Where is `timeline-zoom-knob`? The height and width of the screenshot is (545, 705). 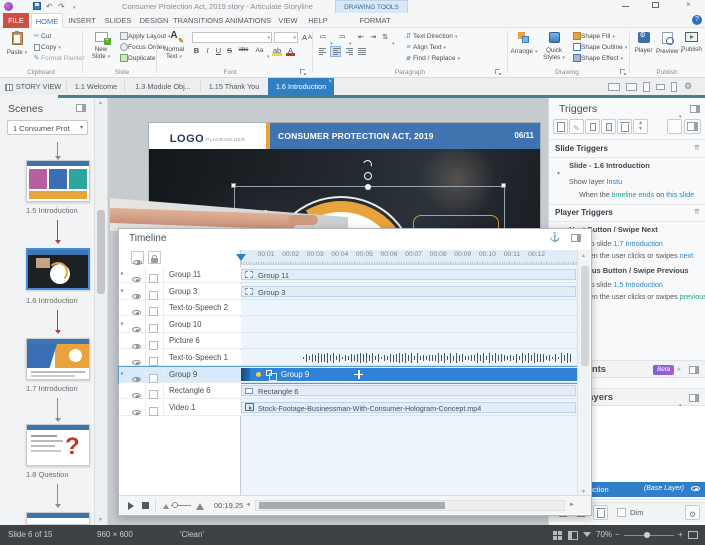 timeline-zoom-knob is located at coordinates (175, 505).